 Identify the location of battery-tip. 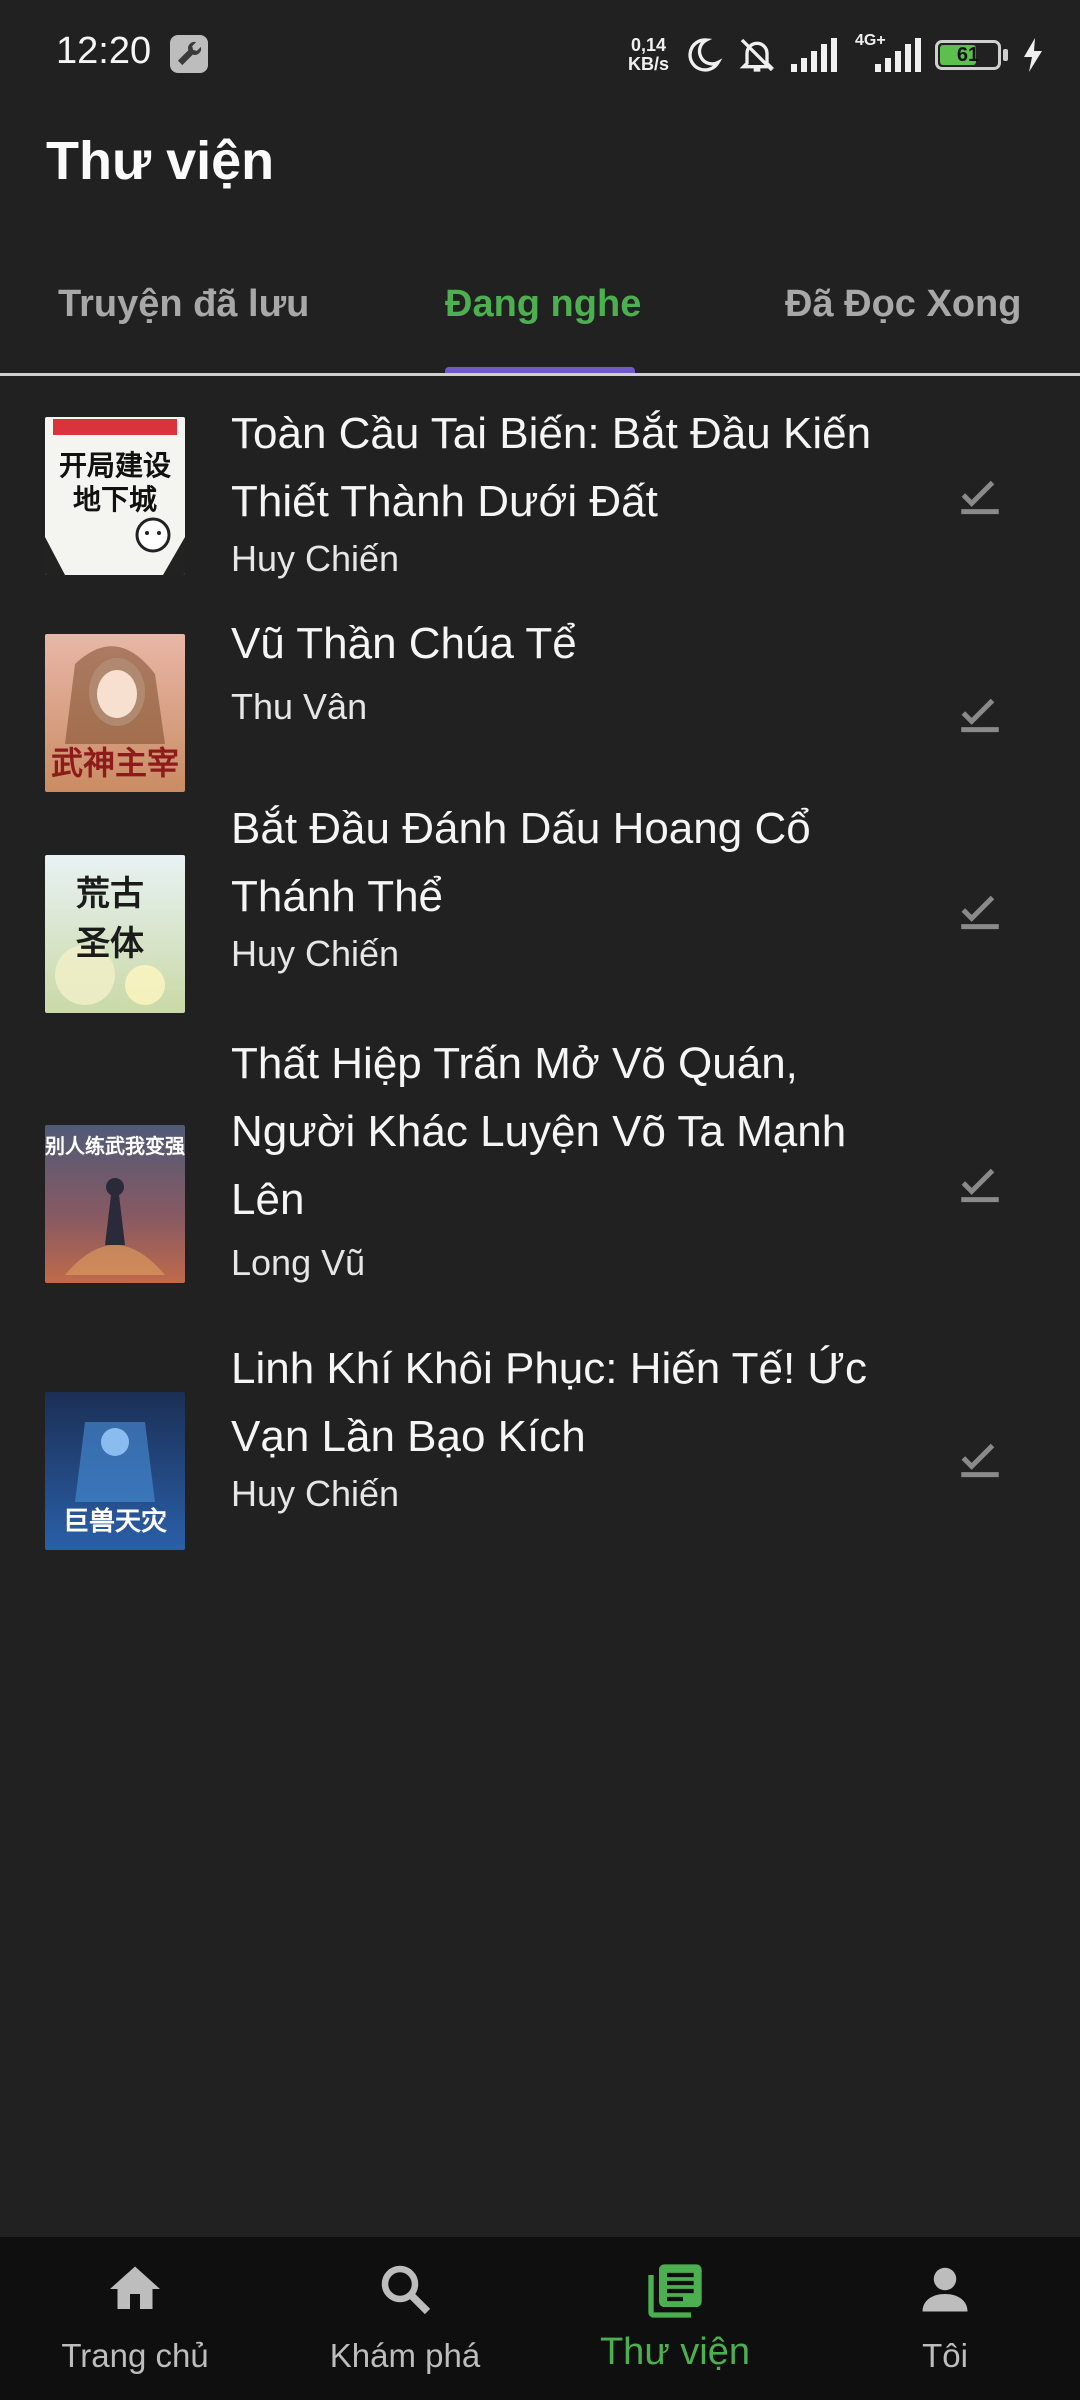
(1005, 55).